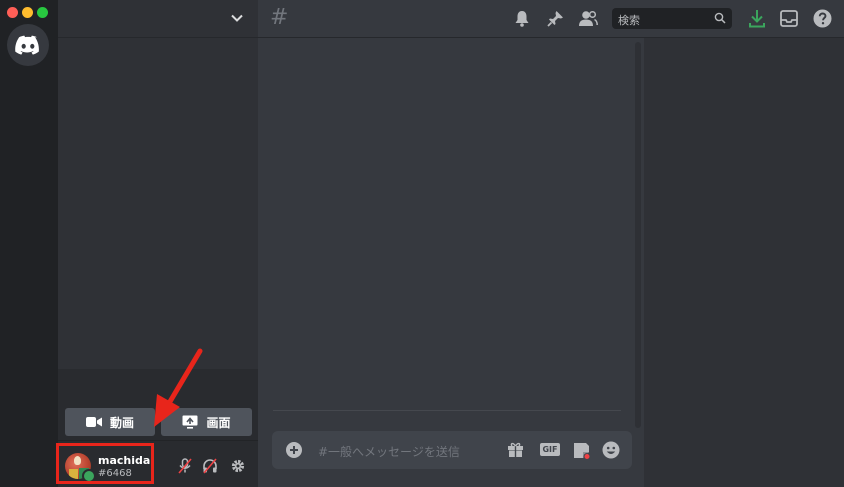  I want to click on chat-divider, so click(447, 410).